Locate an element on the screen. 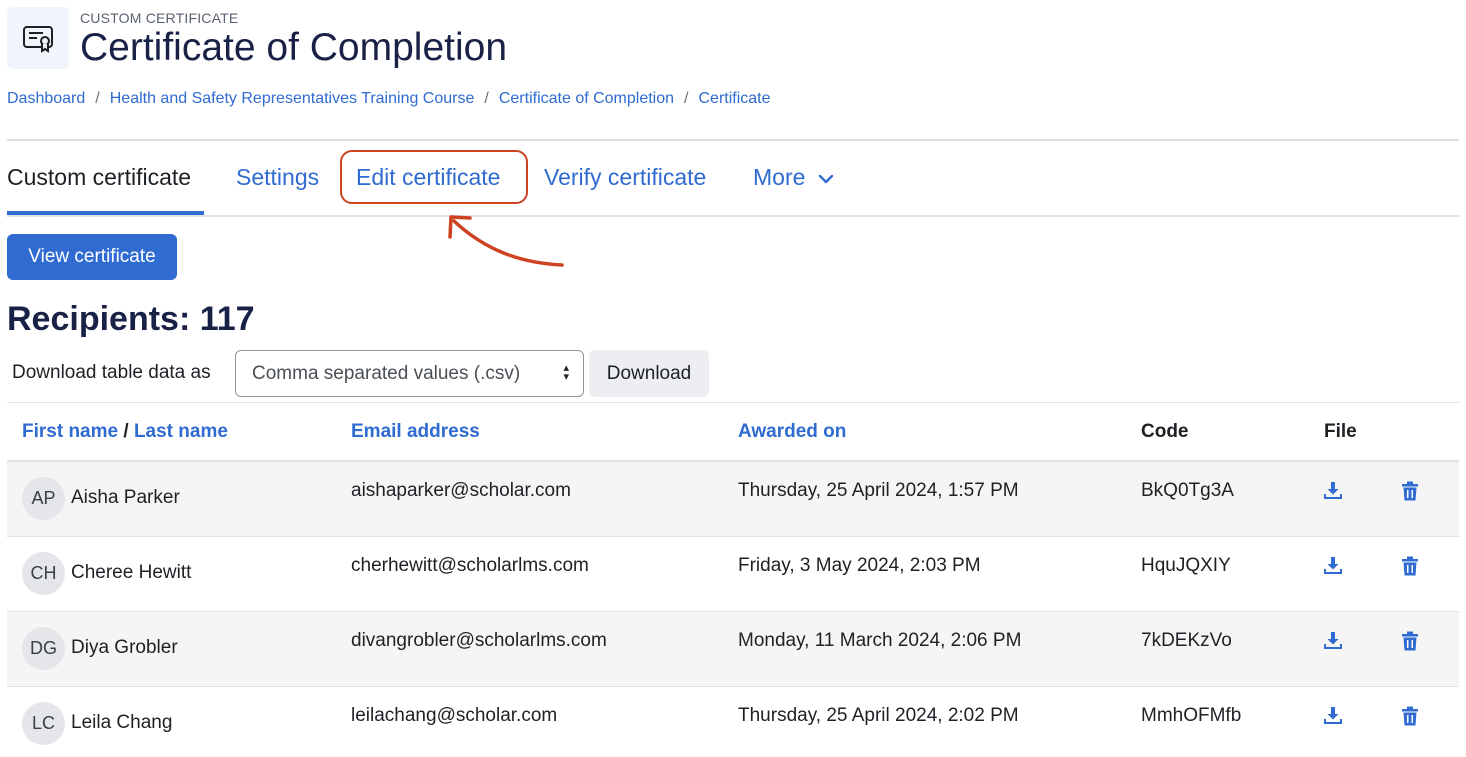 The width and height of the screenshot is (1466, 757). tab-custom-certificate: Custom certificate is located at coordinates (105, 187).